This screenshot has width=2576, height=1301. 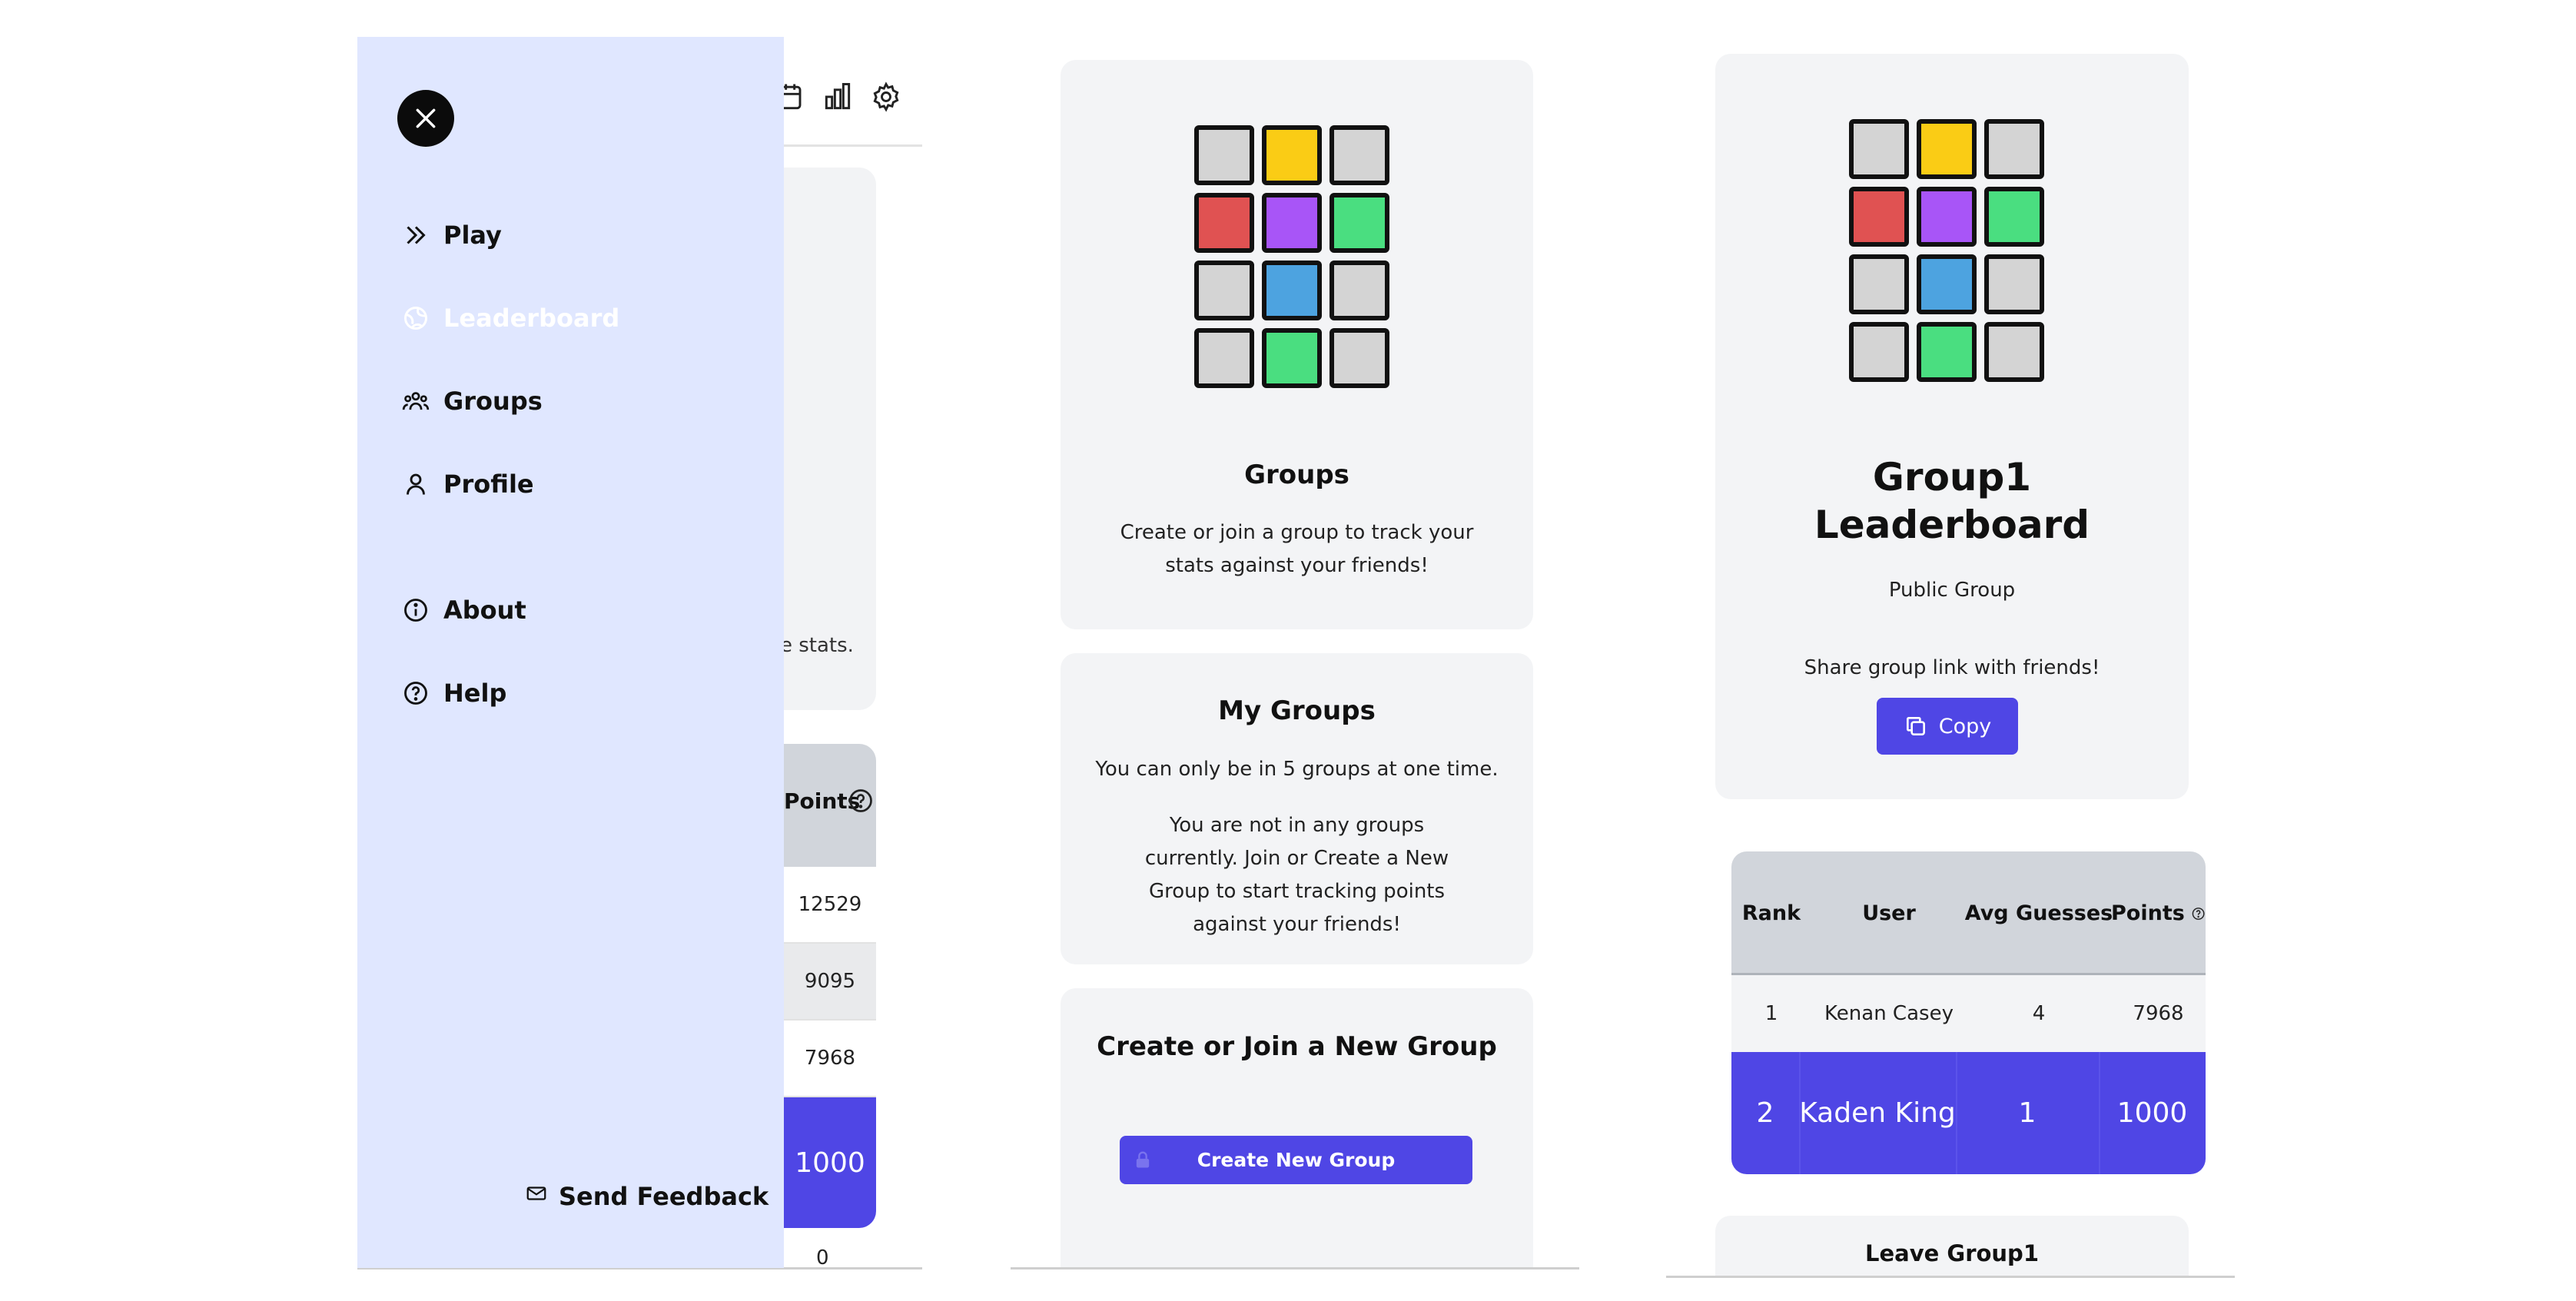 I want to click on lock-icon, so click(x=1143, y=1159).